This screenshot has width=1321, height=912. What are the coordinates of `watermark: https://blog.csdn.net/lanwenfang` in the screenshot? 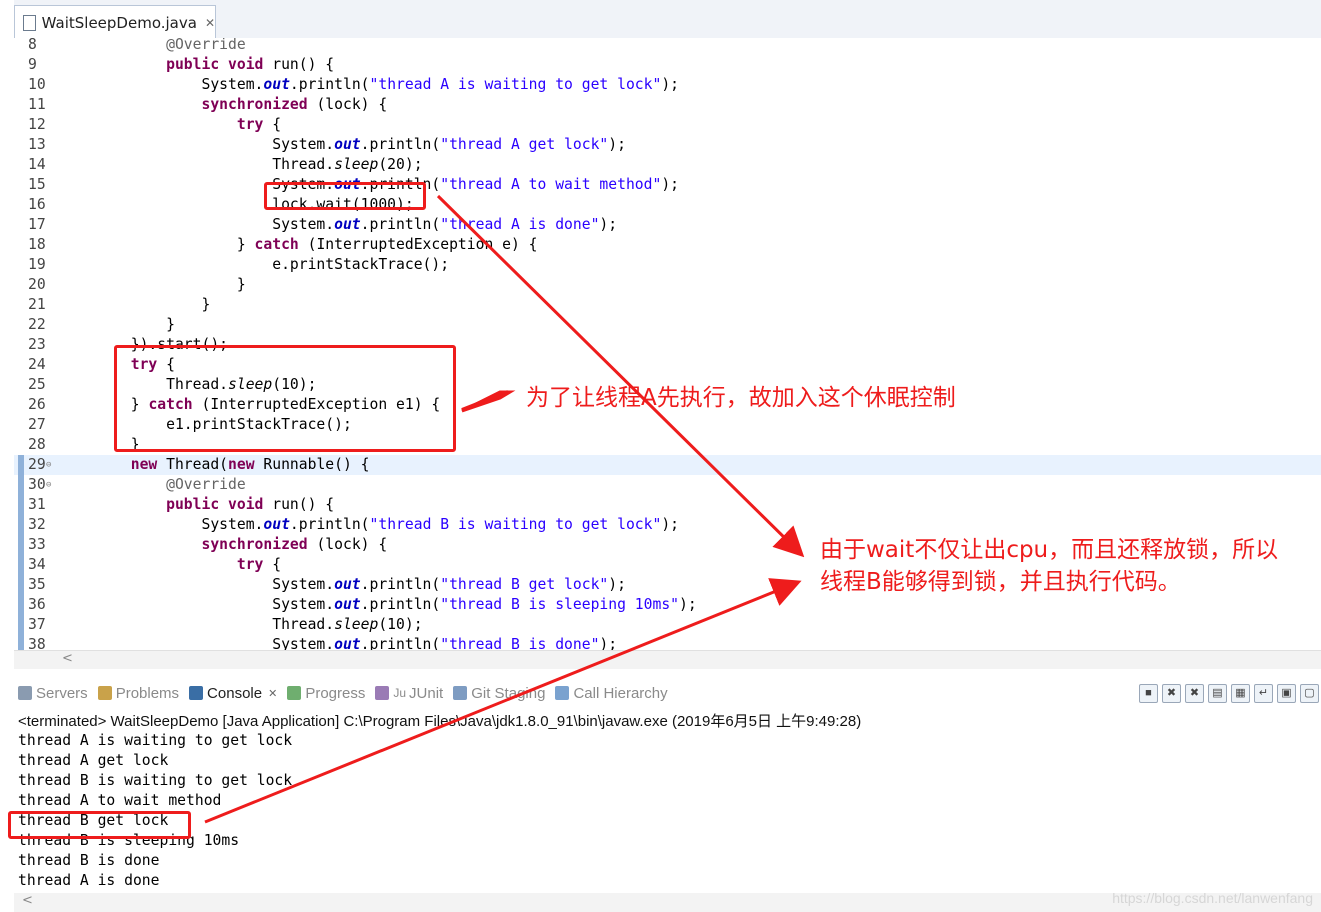 It's located at (1212, 898).